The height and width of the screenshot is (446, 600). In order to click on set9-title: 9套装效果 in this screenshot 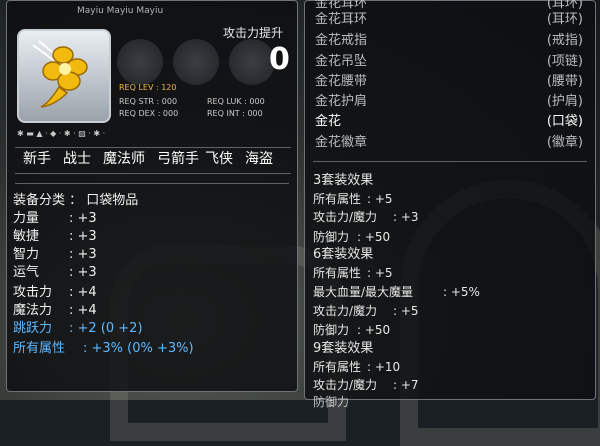, I will do `click(343, 348)`.